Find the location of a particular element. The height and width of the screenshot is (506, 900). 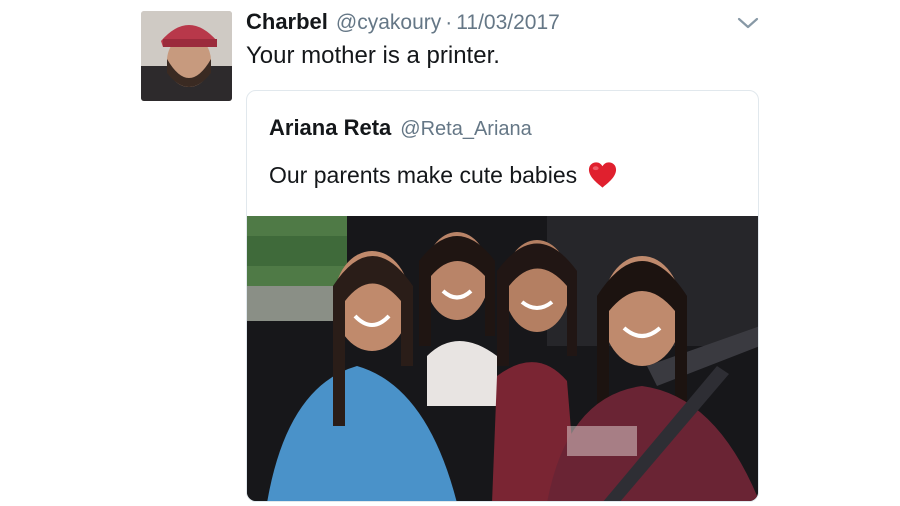

quoted-tweet-header: Ariana Reta @Reta_Ariana is located at coordinates (400, 128).